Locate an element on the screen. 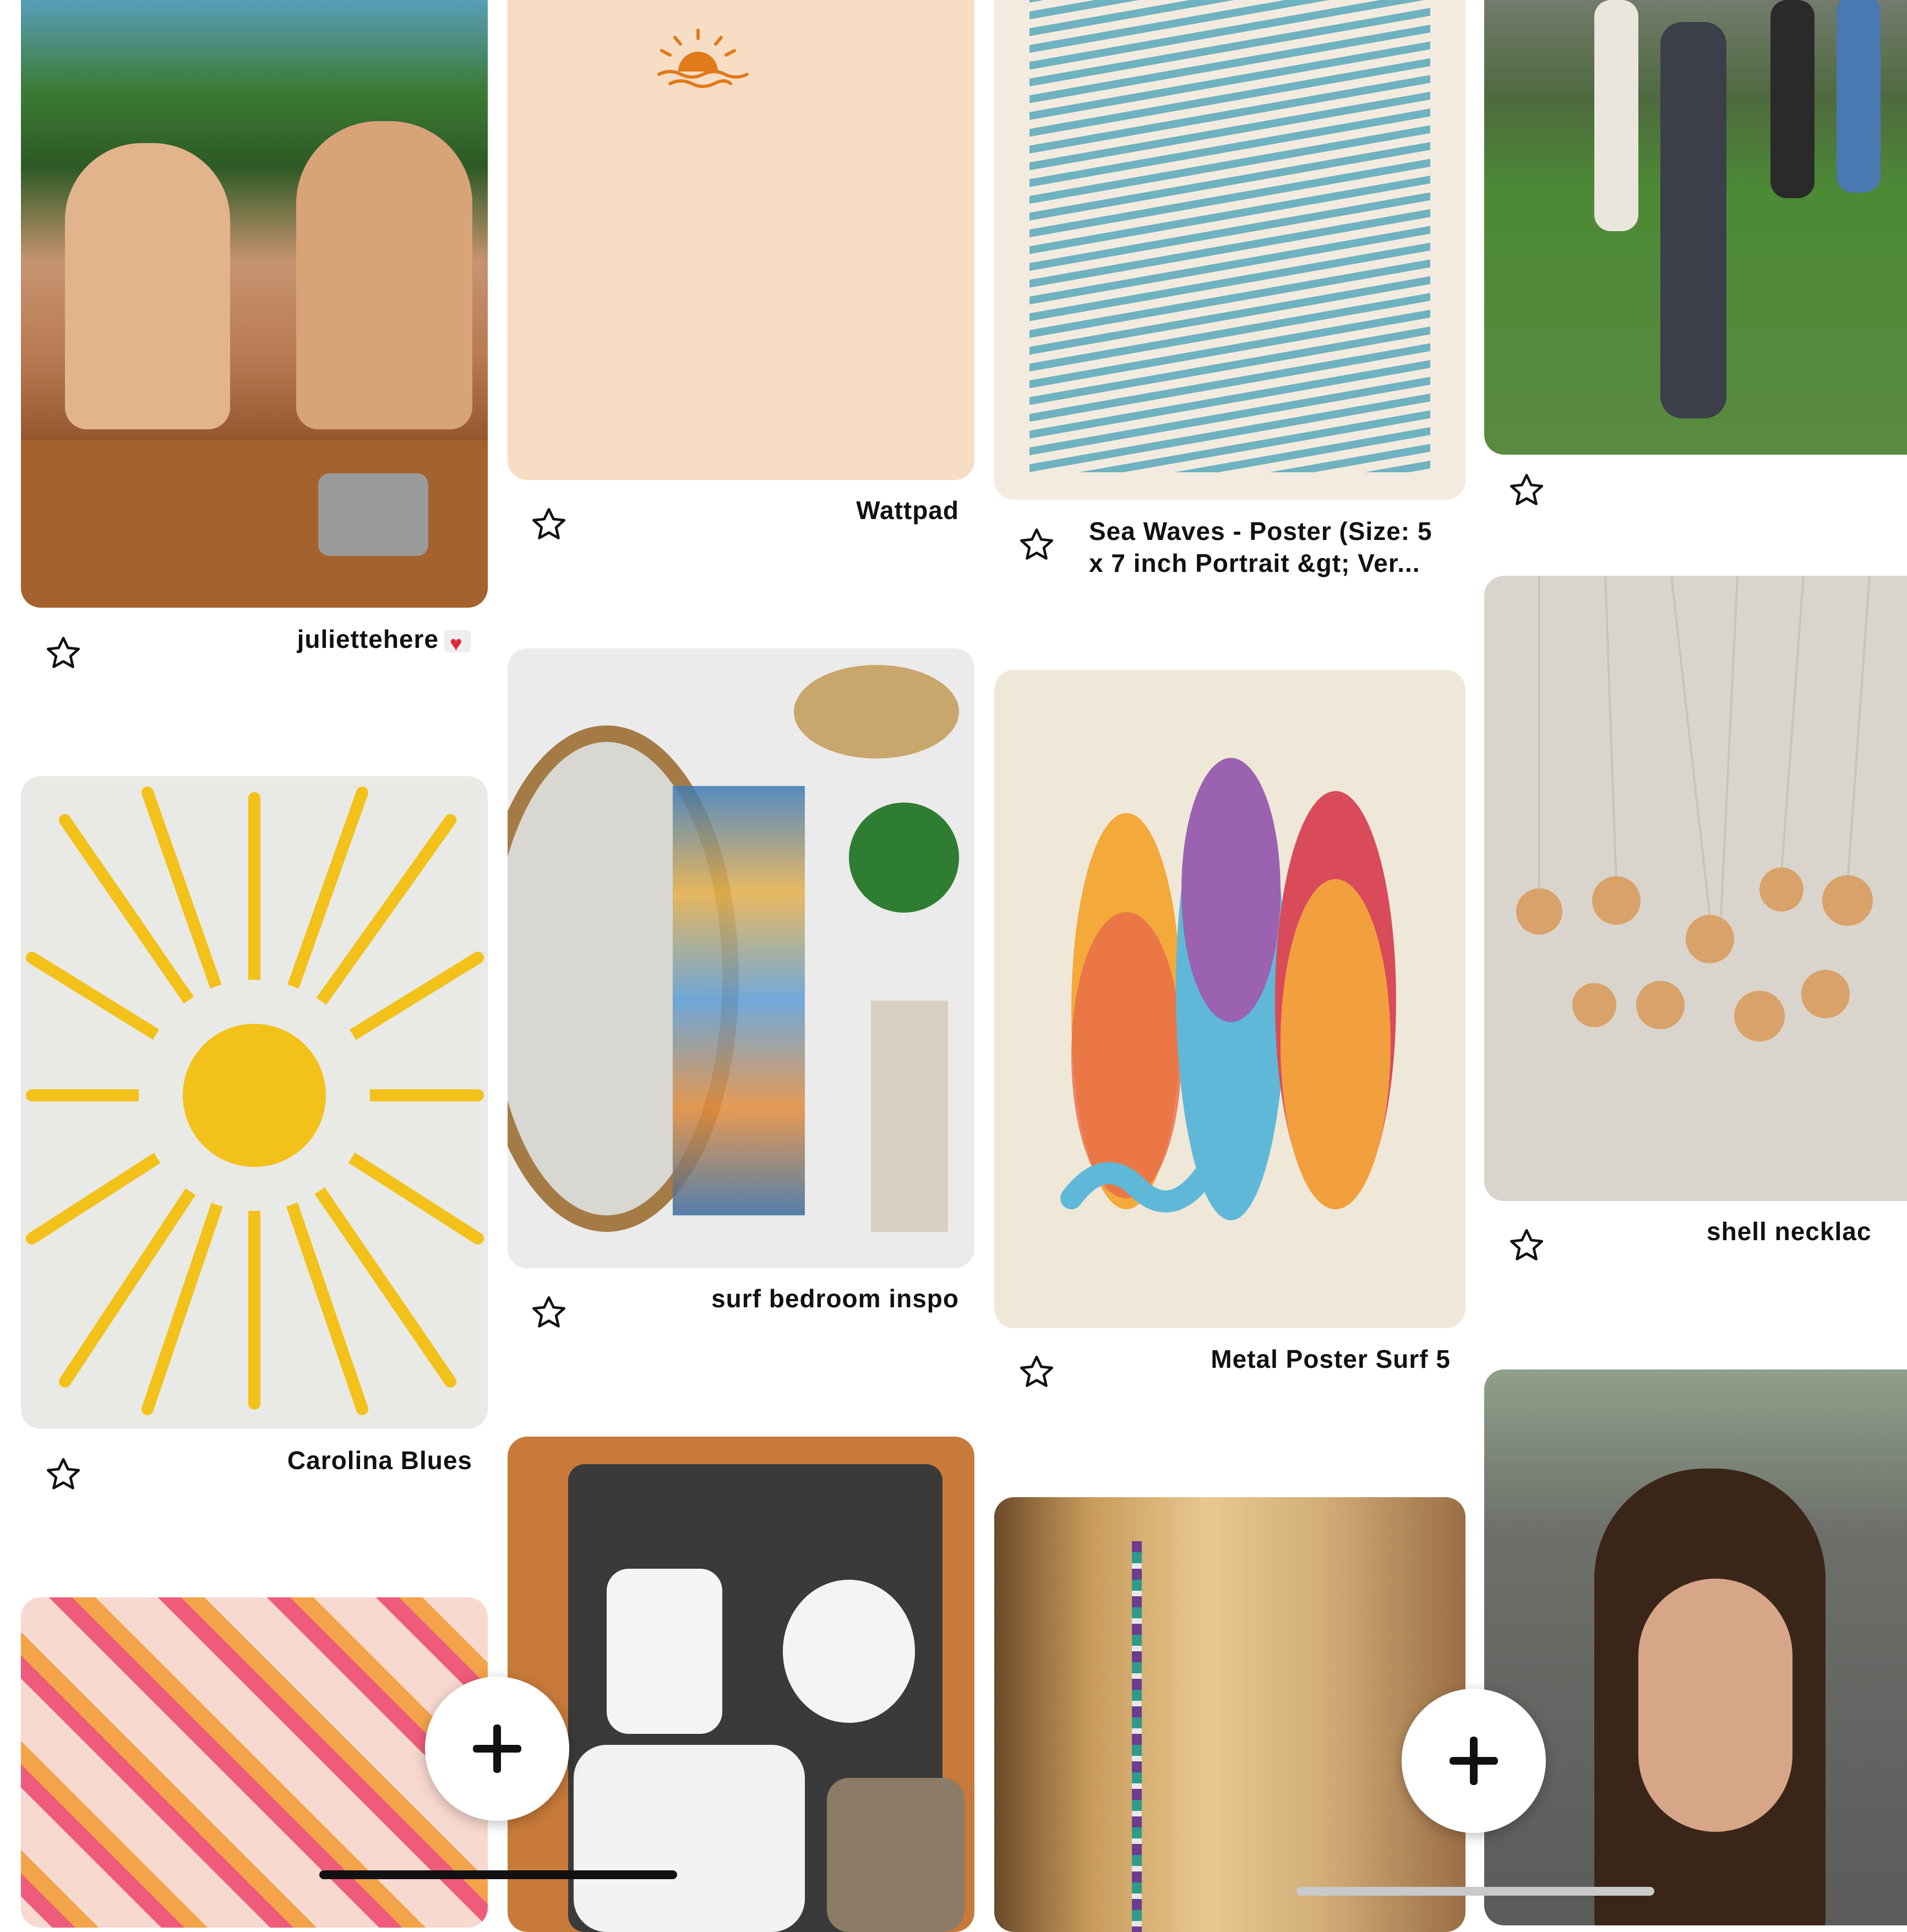  surfboards-illustration is located at coordinates (1228, 989).